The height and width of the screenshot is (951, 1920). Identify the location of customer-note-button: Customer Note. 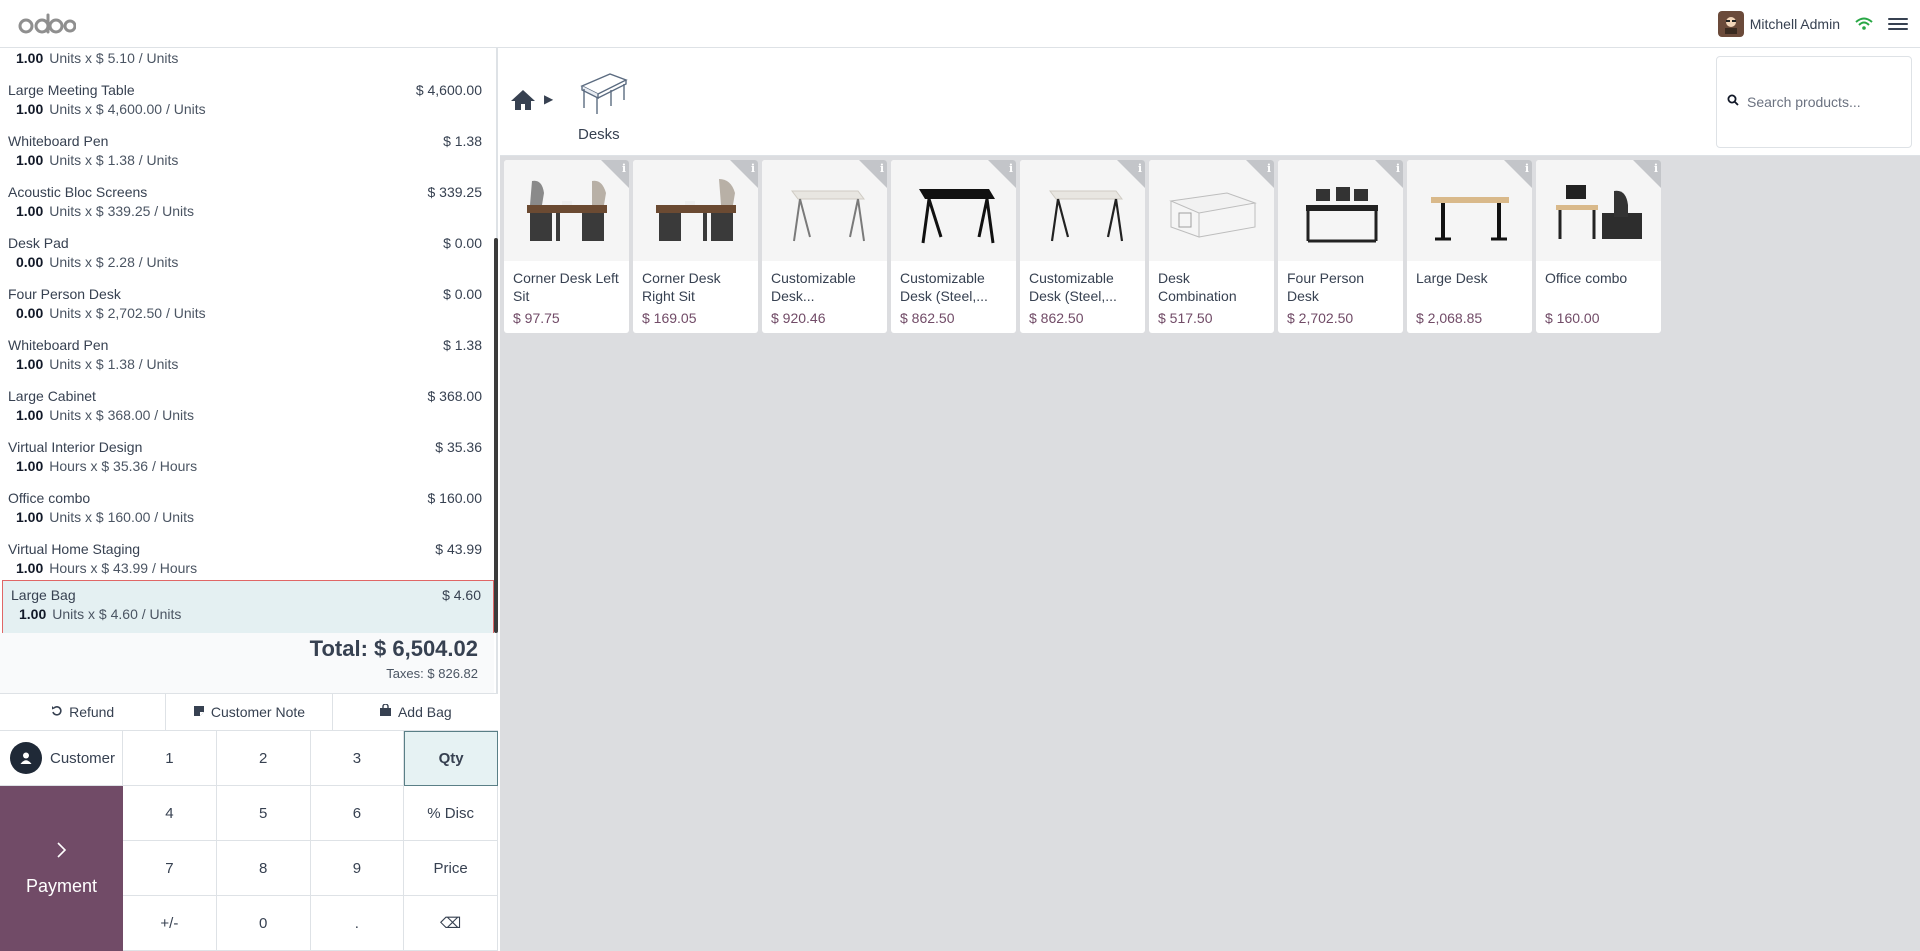
(249, 712).